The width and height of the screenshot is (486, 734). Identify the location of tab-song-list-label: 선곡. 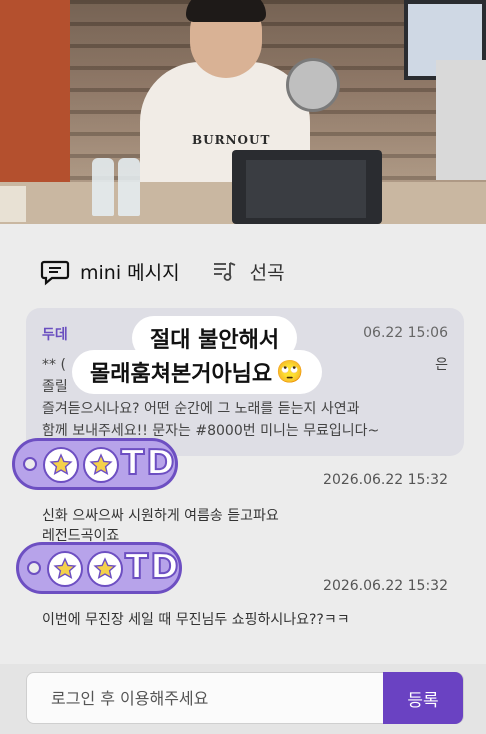
(267, 272).